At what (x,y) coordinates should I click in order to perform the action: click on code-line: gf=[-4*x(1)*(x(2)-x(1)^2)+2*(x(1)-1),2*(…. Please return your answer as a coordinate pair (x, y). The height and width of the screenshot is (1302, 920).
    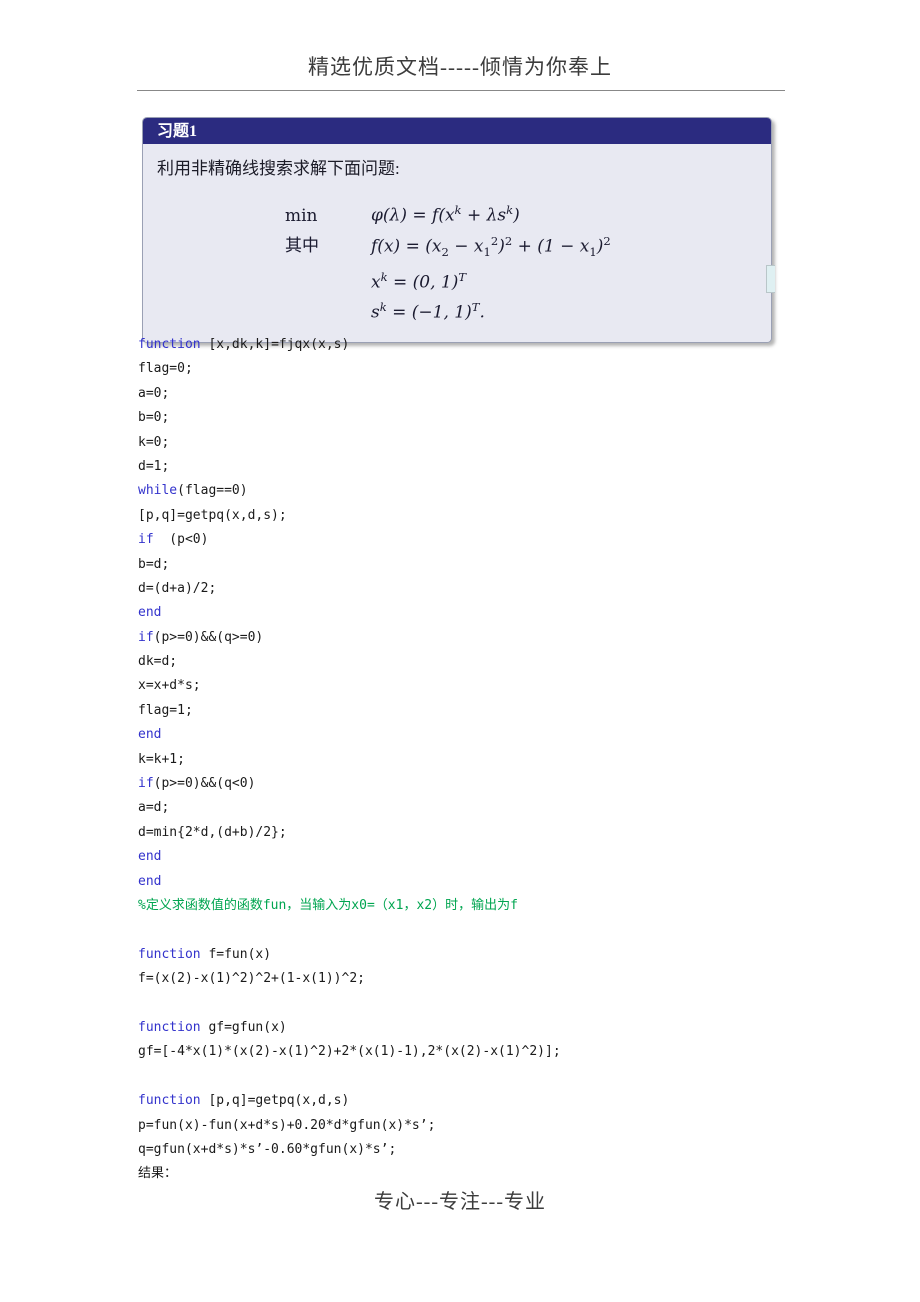
    Looking at the image, I should click on (508, 1052).